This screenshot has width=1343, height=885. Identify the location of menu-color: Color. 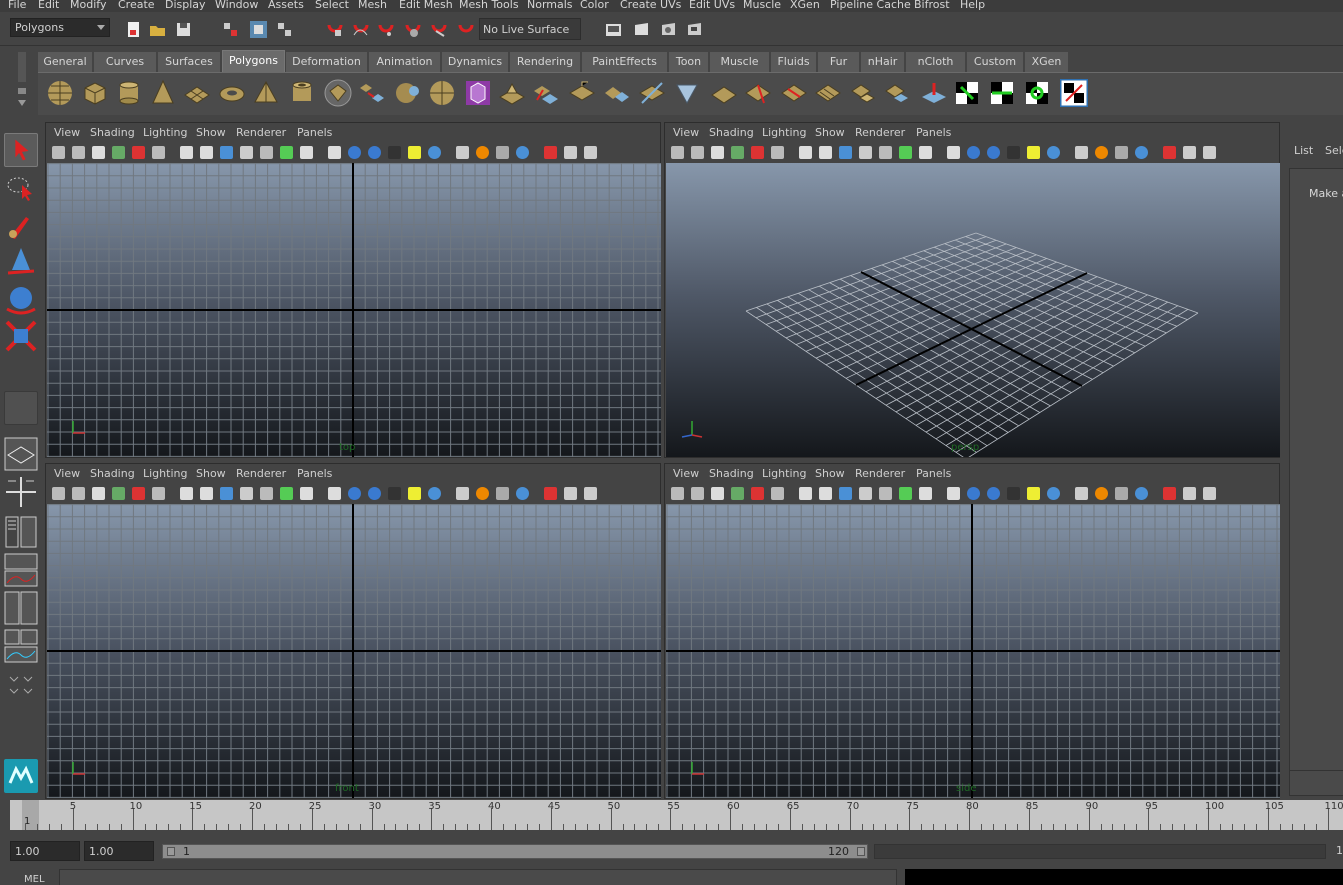
(594, 5).